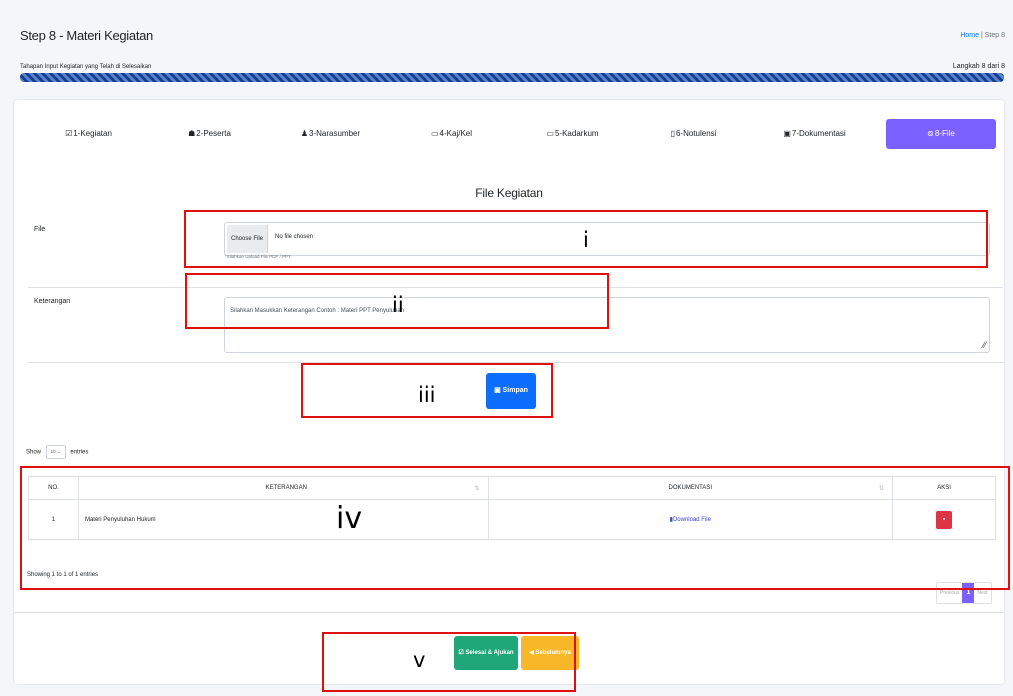 Image resolution: width=1013 pixels, height=696 pixels. What do you see at coordinates (930, 133) in the screenshot?
I see `upload-icon: ⊚` at bounding box center [930, 133].